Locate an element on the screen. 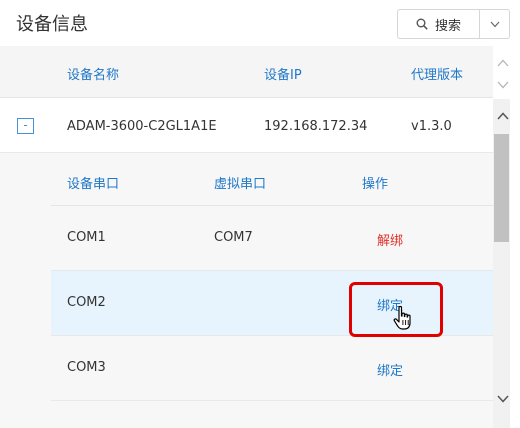 Image resolution: width=520 pixels, height=428 pixels. page-title: 设备信息 is located at coordinates (52, 24).